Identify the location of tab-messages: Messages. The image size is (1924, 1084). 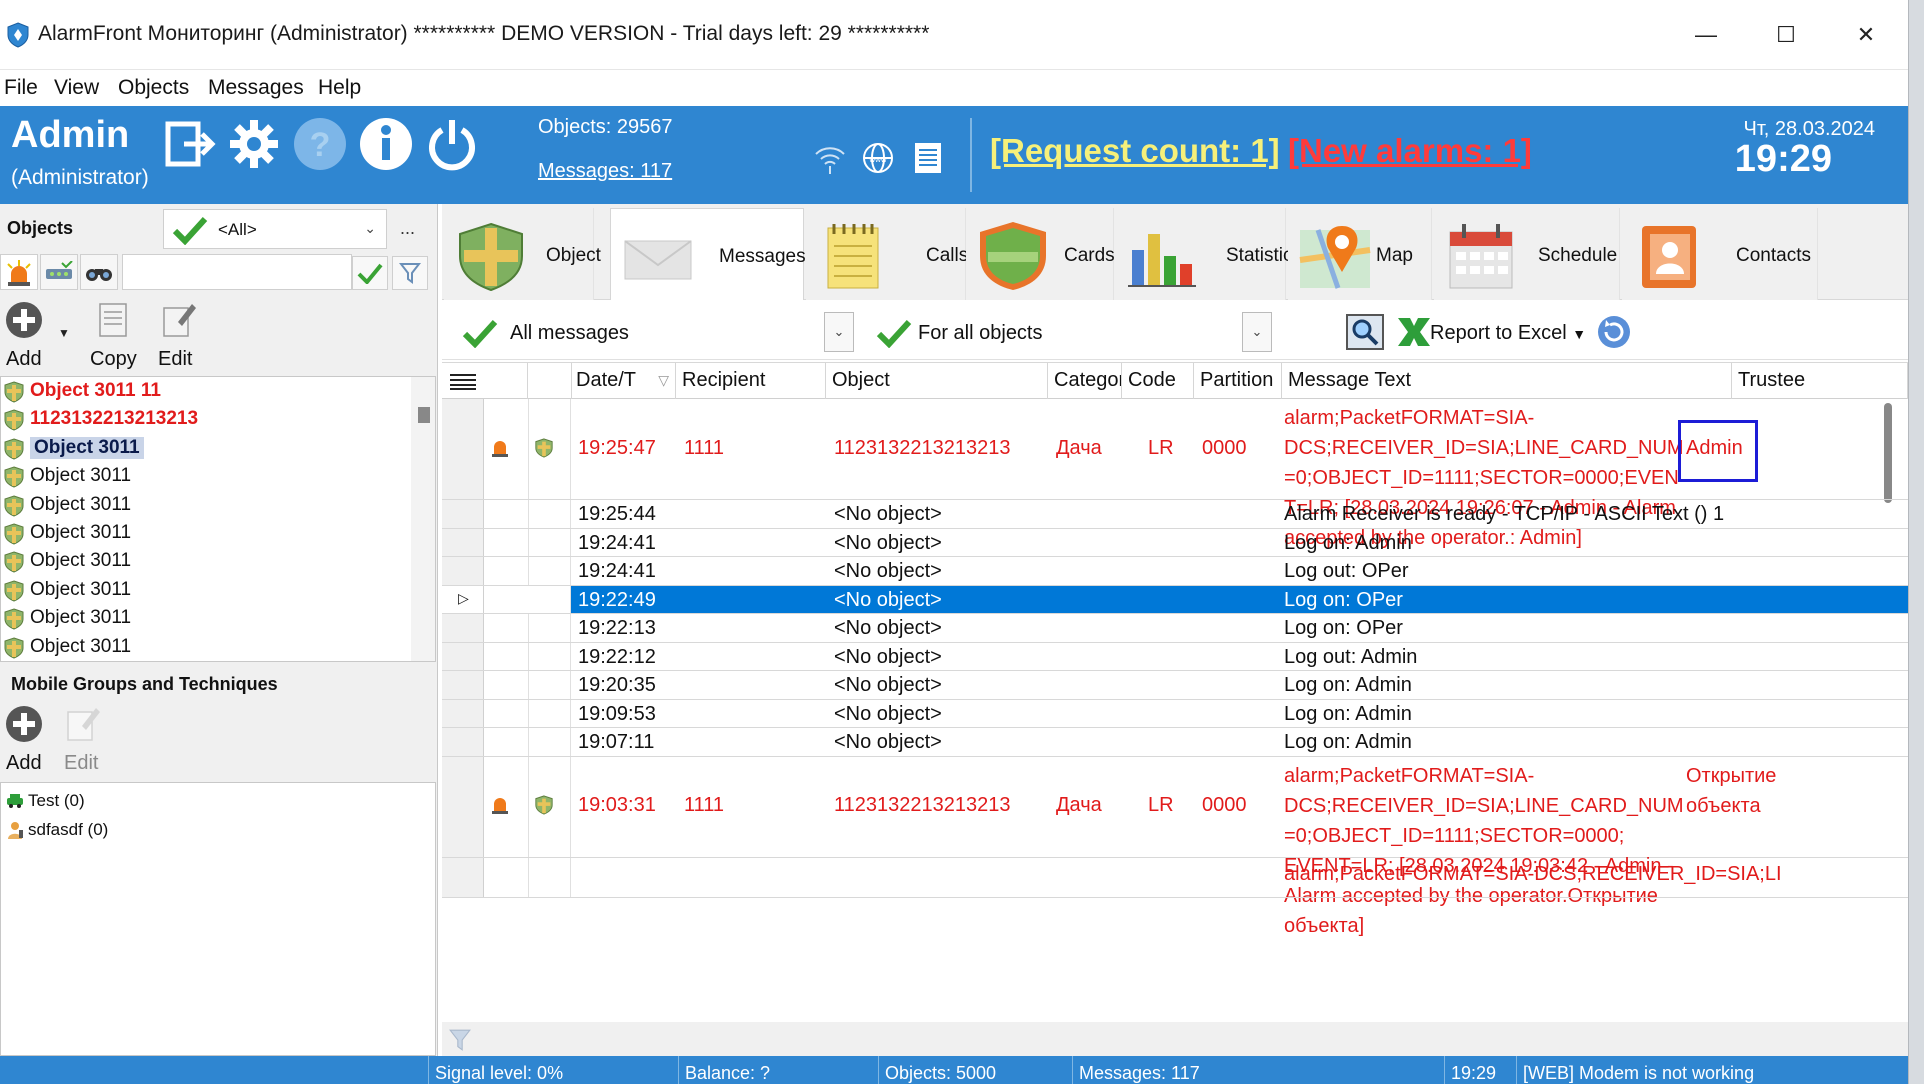
(708, 254).